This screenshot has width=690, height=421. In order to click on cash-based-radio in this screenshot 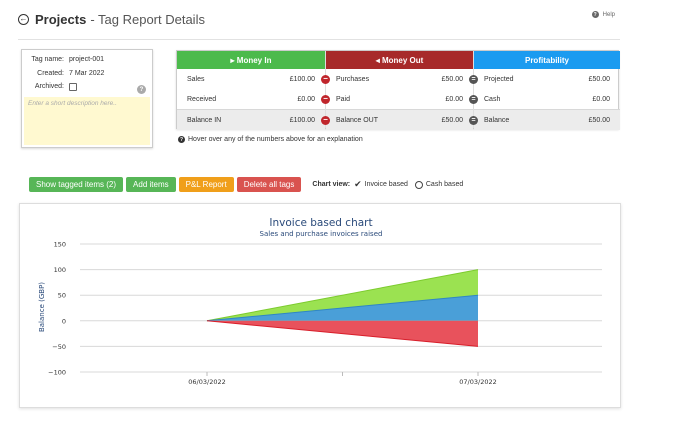, I will do `click(418, 184)`.